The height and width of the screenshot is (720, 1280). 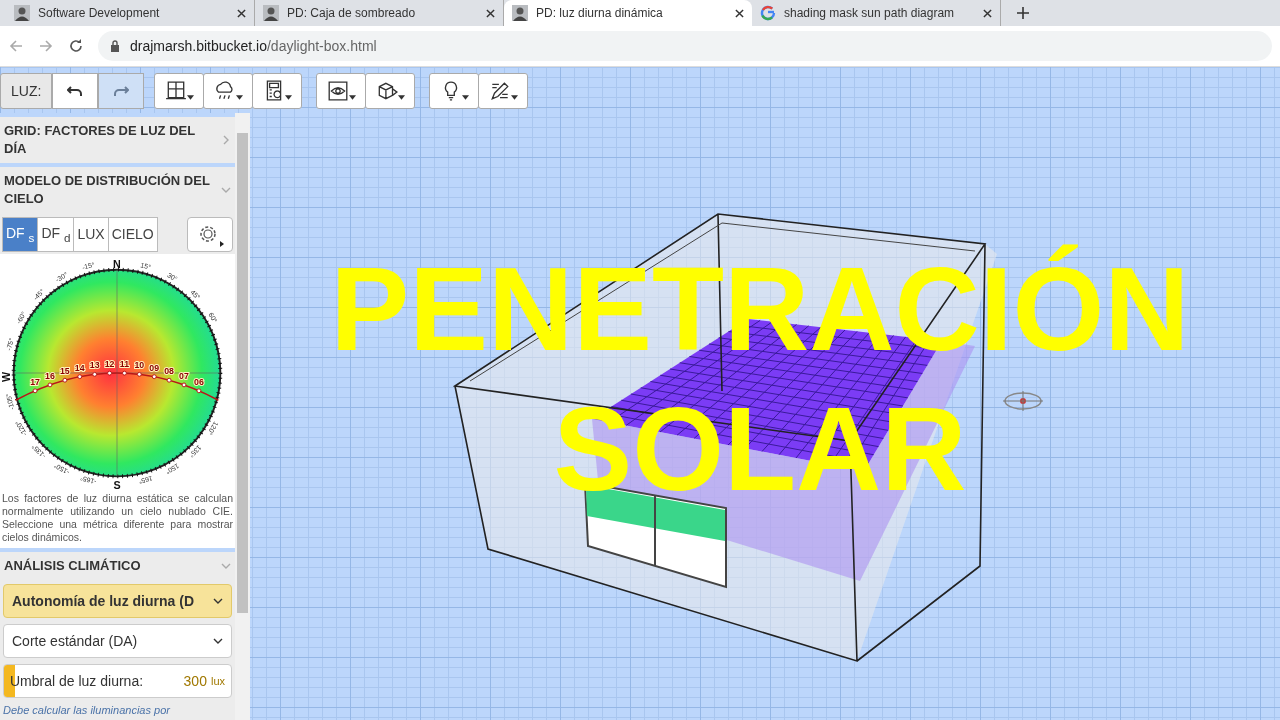 I want to click on new-tab-icon, so click(x=1023, y=13).